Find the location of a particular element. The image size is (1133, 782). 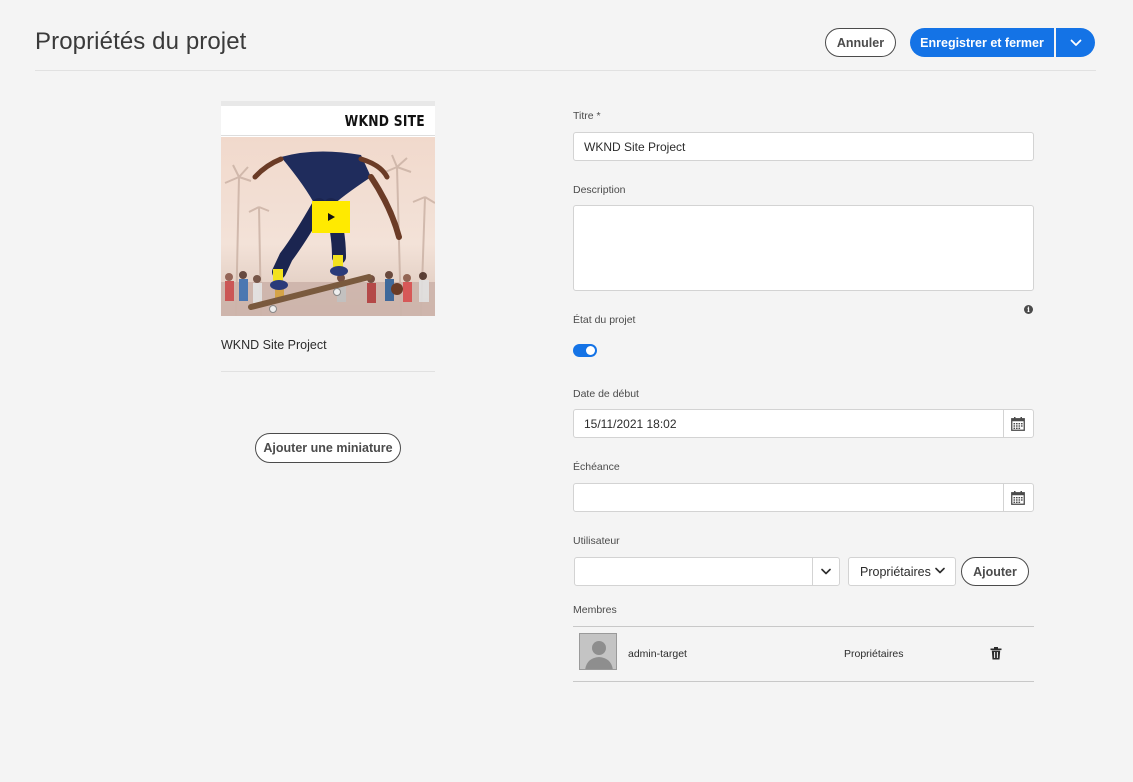

avatar is located at coordinates (598, 651).